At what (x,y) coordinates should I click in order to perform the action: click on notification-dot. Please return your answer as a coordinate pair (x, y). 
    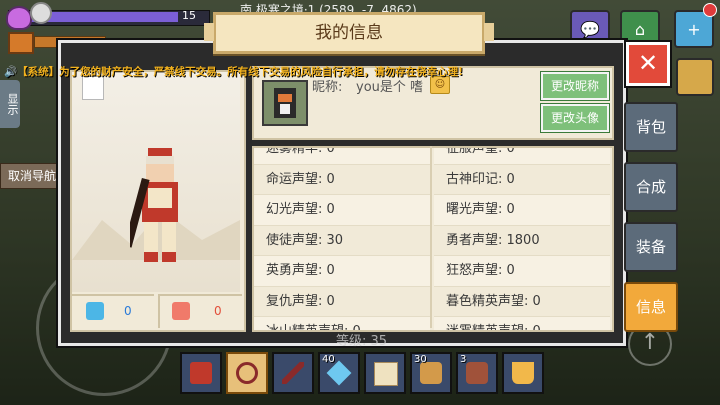
    Looking at the image, I should click on (710, 10).